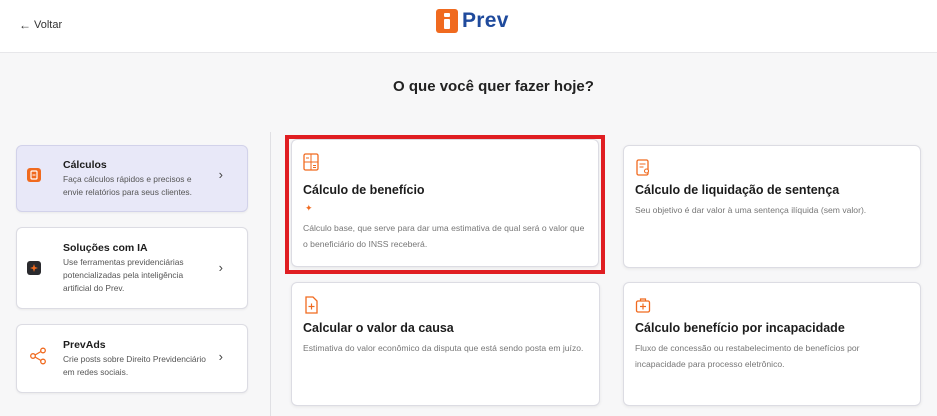 This screenshot has height=416, width=937. What do you see at coordinates (493, 86) in the screenshot?
I see `page-heading: O que você quer fazer hoje?` at bounding box center [493, 86].